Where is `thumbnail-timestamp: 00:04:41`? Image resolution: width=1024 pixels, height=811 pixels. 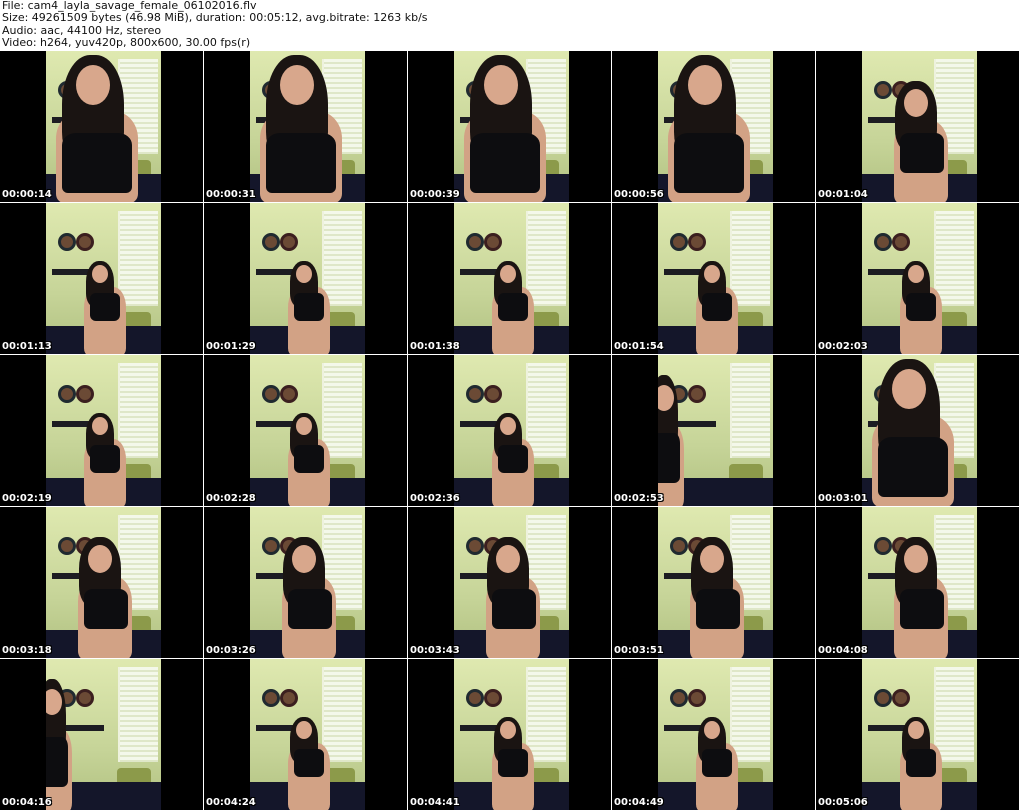 thumbnail-timestamp: 00:04:41 is located at coordinates (435, 802).